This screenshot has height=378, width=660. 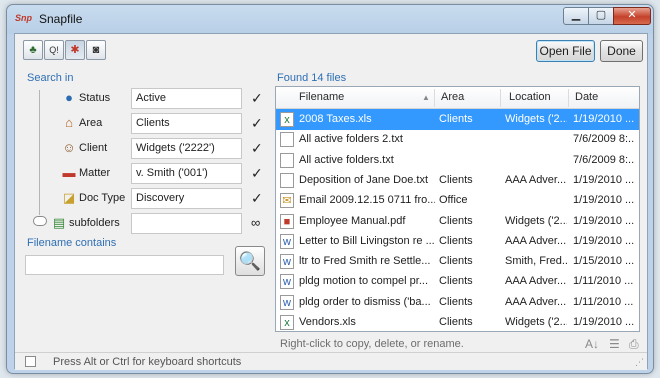 What do you see at coordinates (69, 147) in the screenshot?
I see `person-icon: ☺` at bounding box center [69, 147].